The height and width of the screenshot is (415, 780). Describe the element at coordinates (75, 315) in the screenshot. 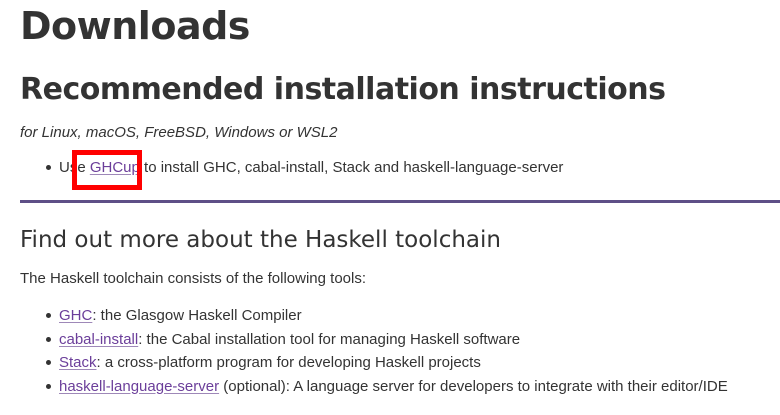

I see `ghc-link: GHC` at that location.